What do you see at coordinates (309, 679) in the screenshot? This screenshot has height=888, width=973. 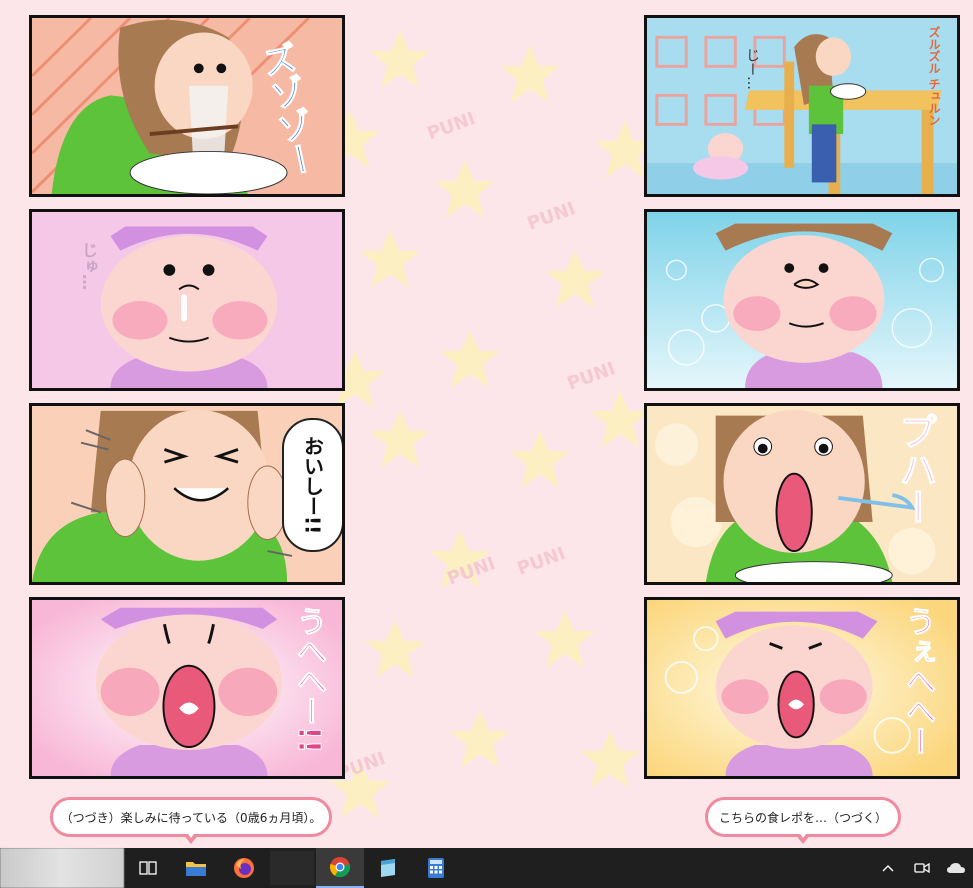 I see `left-panel-4-sfx: うへへー!!` at bounding box center [309, 679].